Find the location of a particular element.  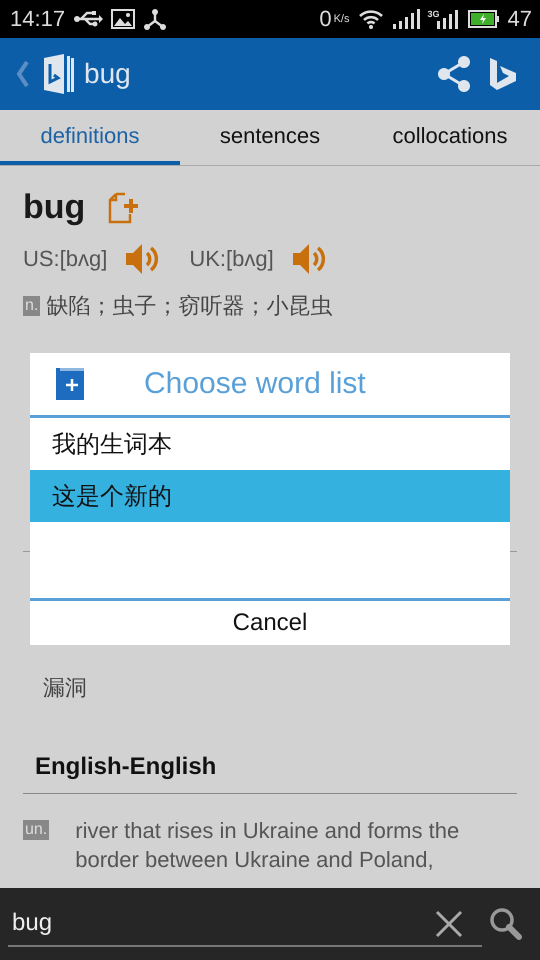

wifi-icon is located at coordinates (371, 19).